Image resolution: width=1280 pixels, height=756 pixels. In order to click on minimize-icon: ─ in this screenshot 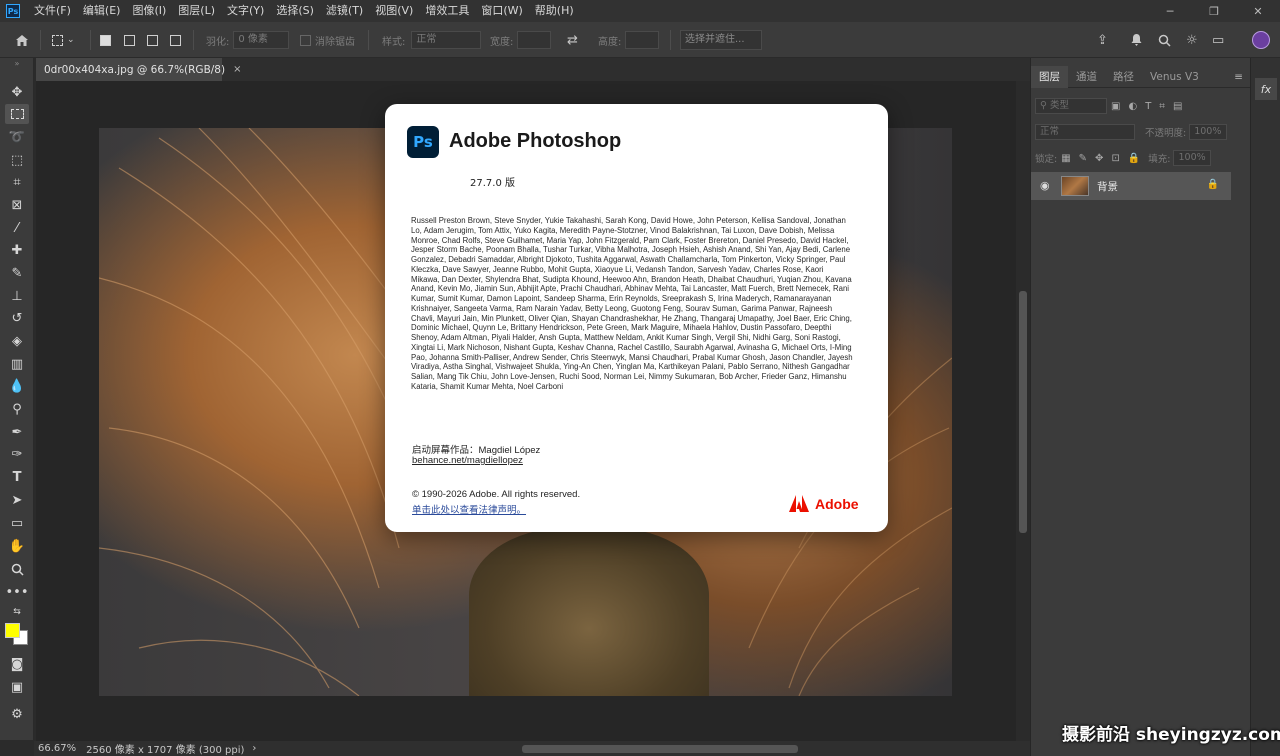, I will do `click(1170, 11)`.